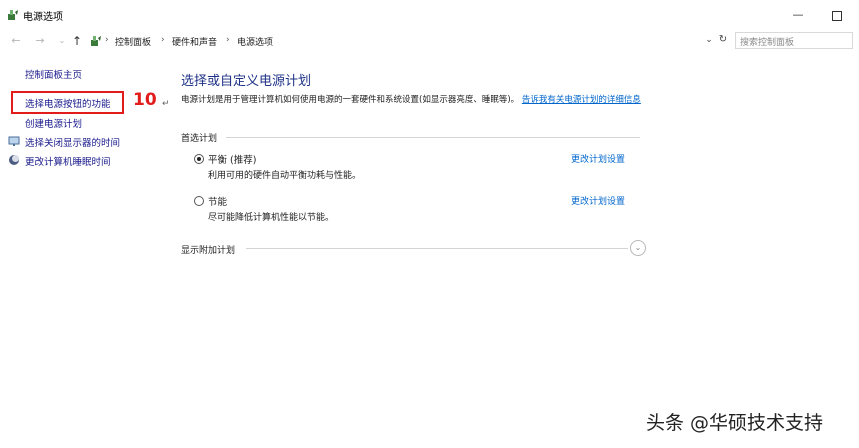  Describe the element at coordinates (217, 201) in the screenshot. I see `power-saver-plan-name: 节能` at that location.